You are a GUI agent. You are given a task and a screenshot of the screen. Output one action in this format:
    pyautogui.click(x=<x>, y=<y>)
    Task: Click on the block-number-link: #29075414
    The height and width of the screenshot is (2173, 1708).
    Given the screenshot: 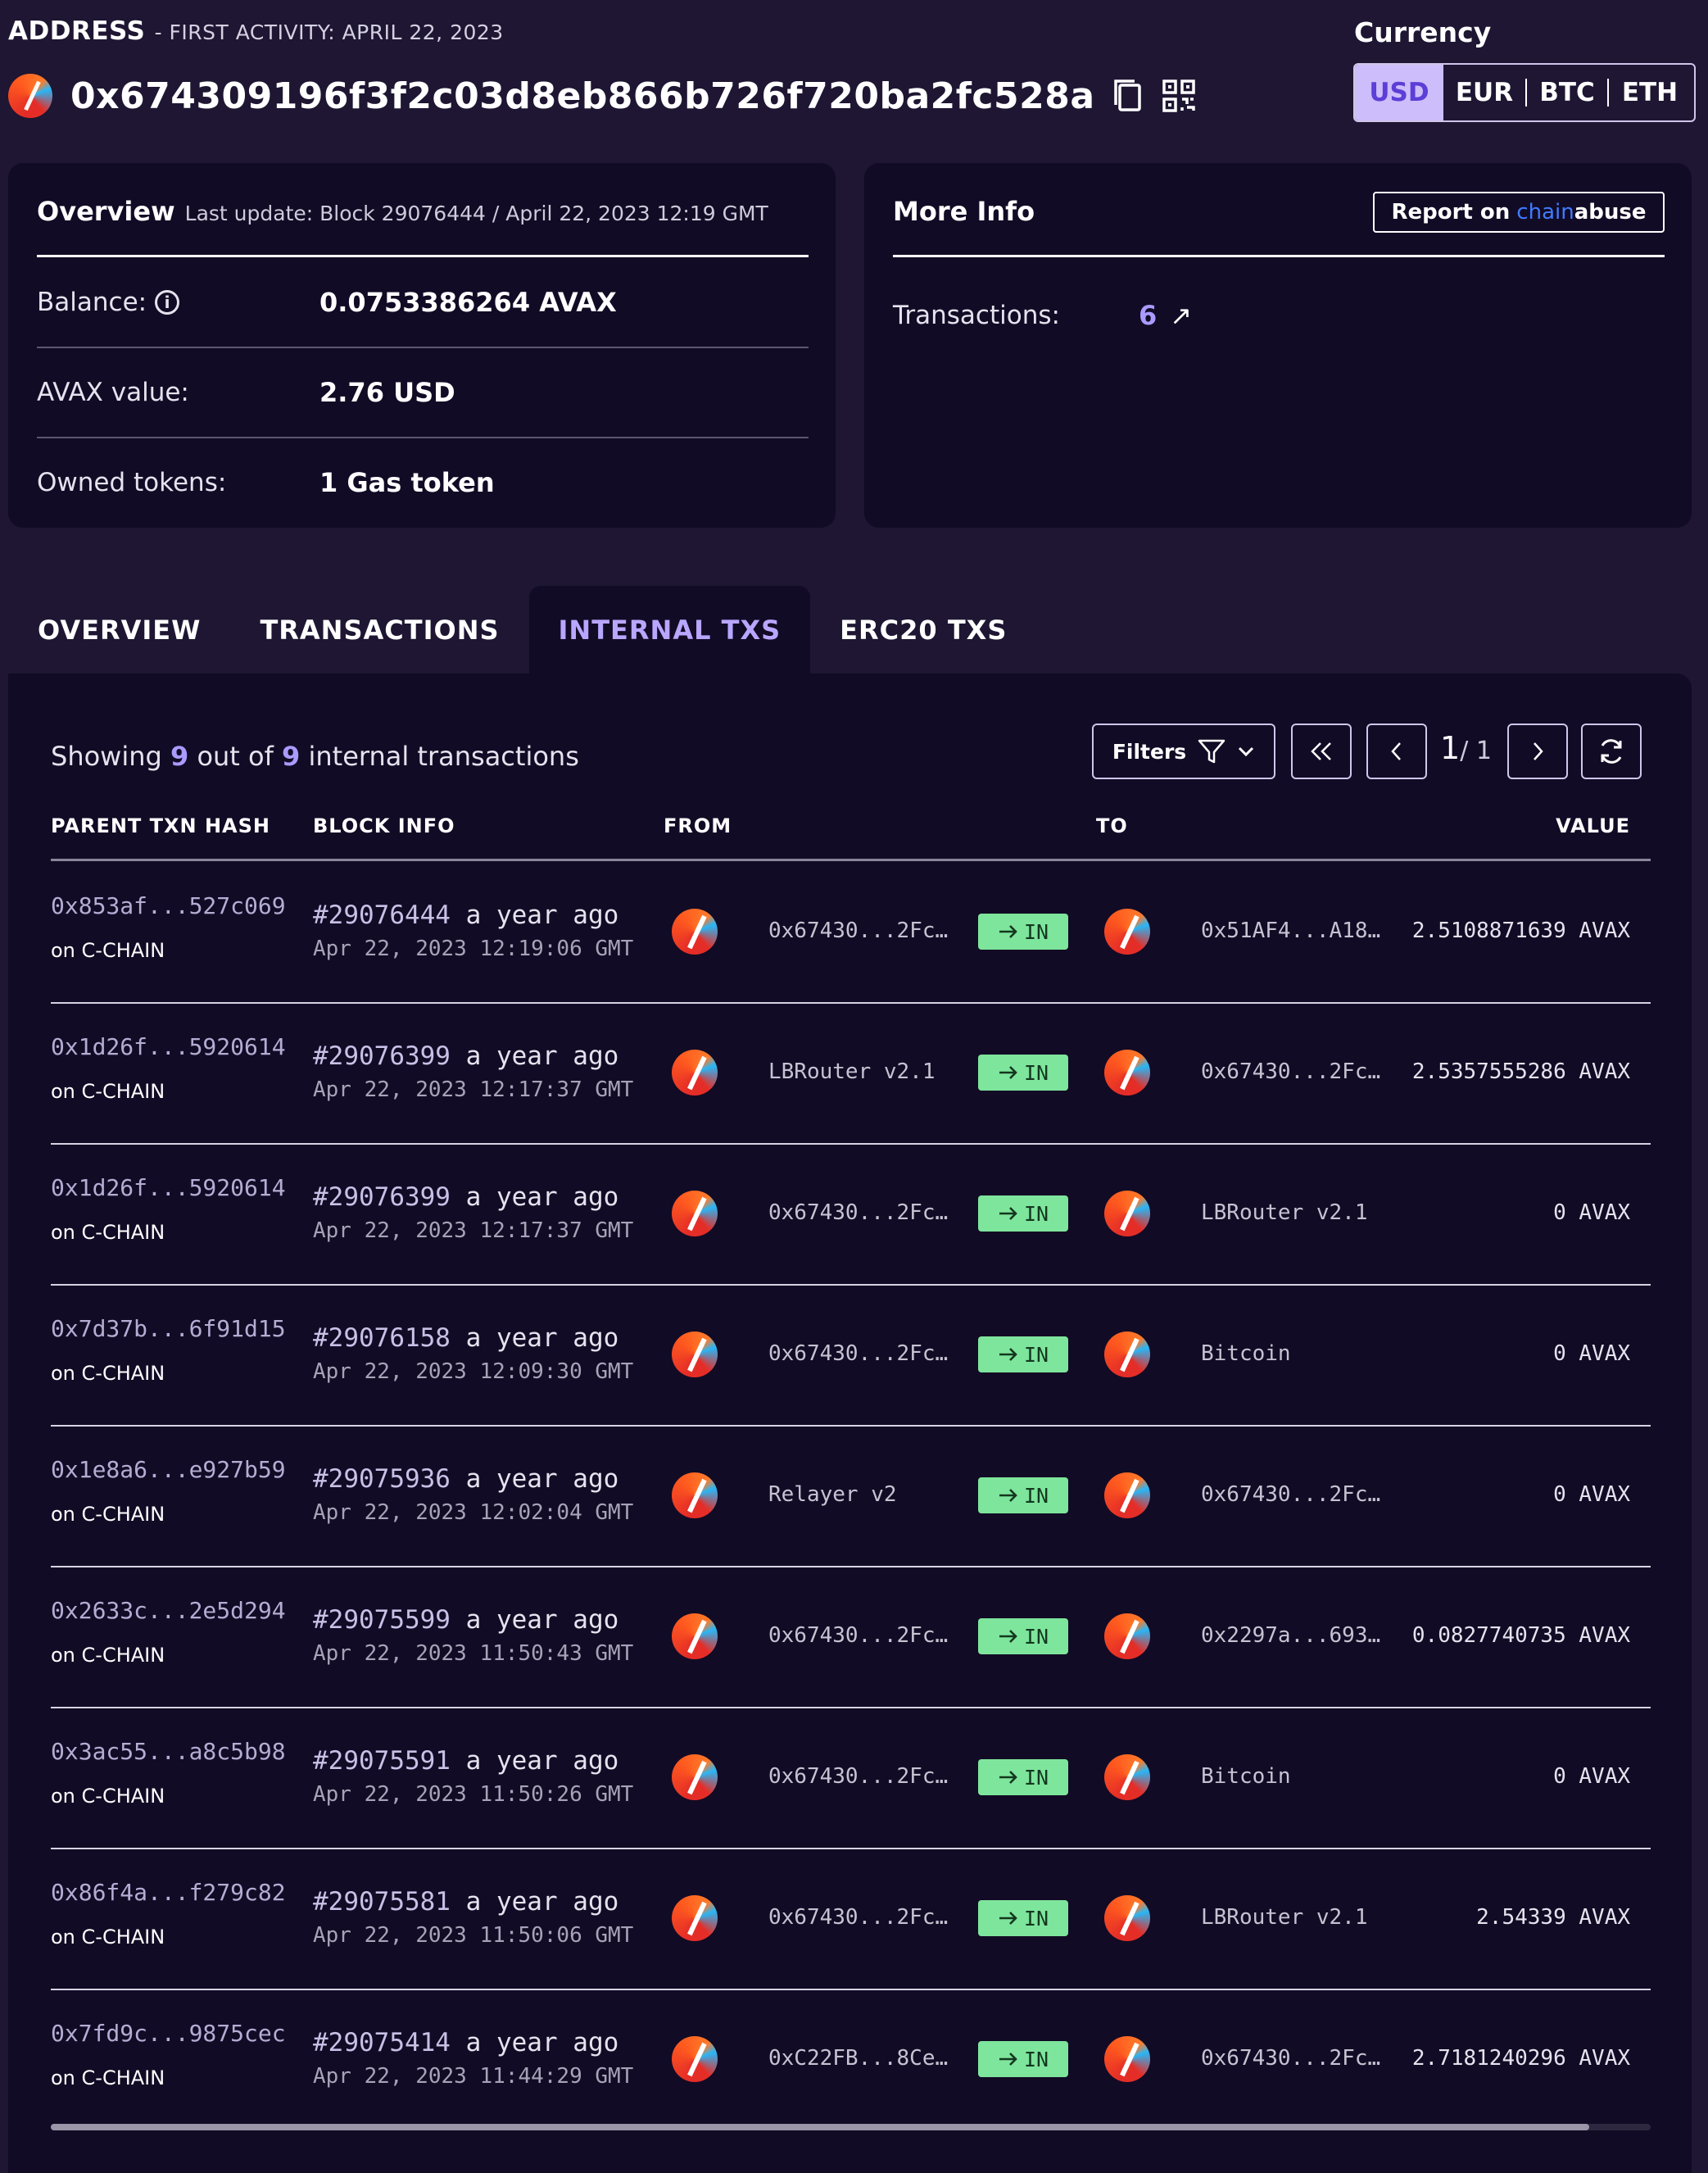 What is the action you would take?
    pyautogui.click(x=382, y=2042)
    